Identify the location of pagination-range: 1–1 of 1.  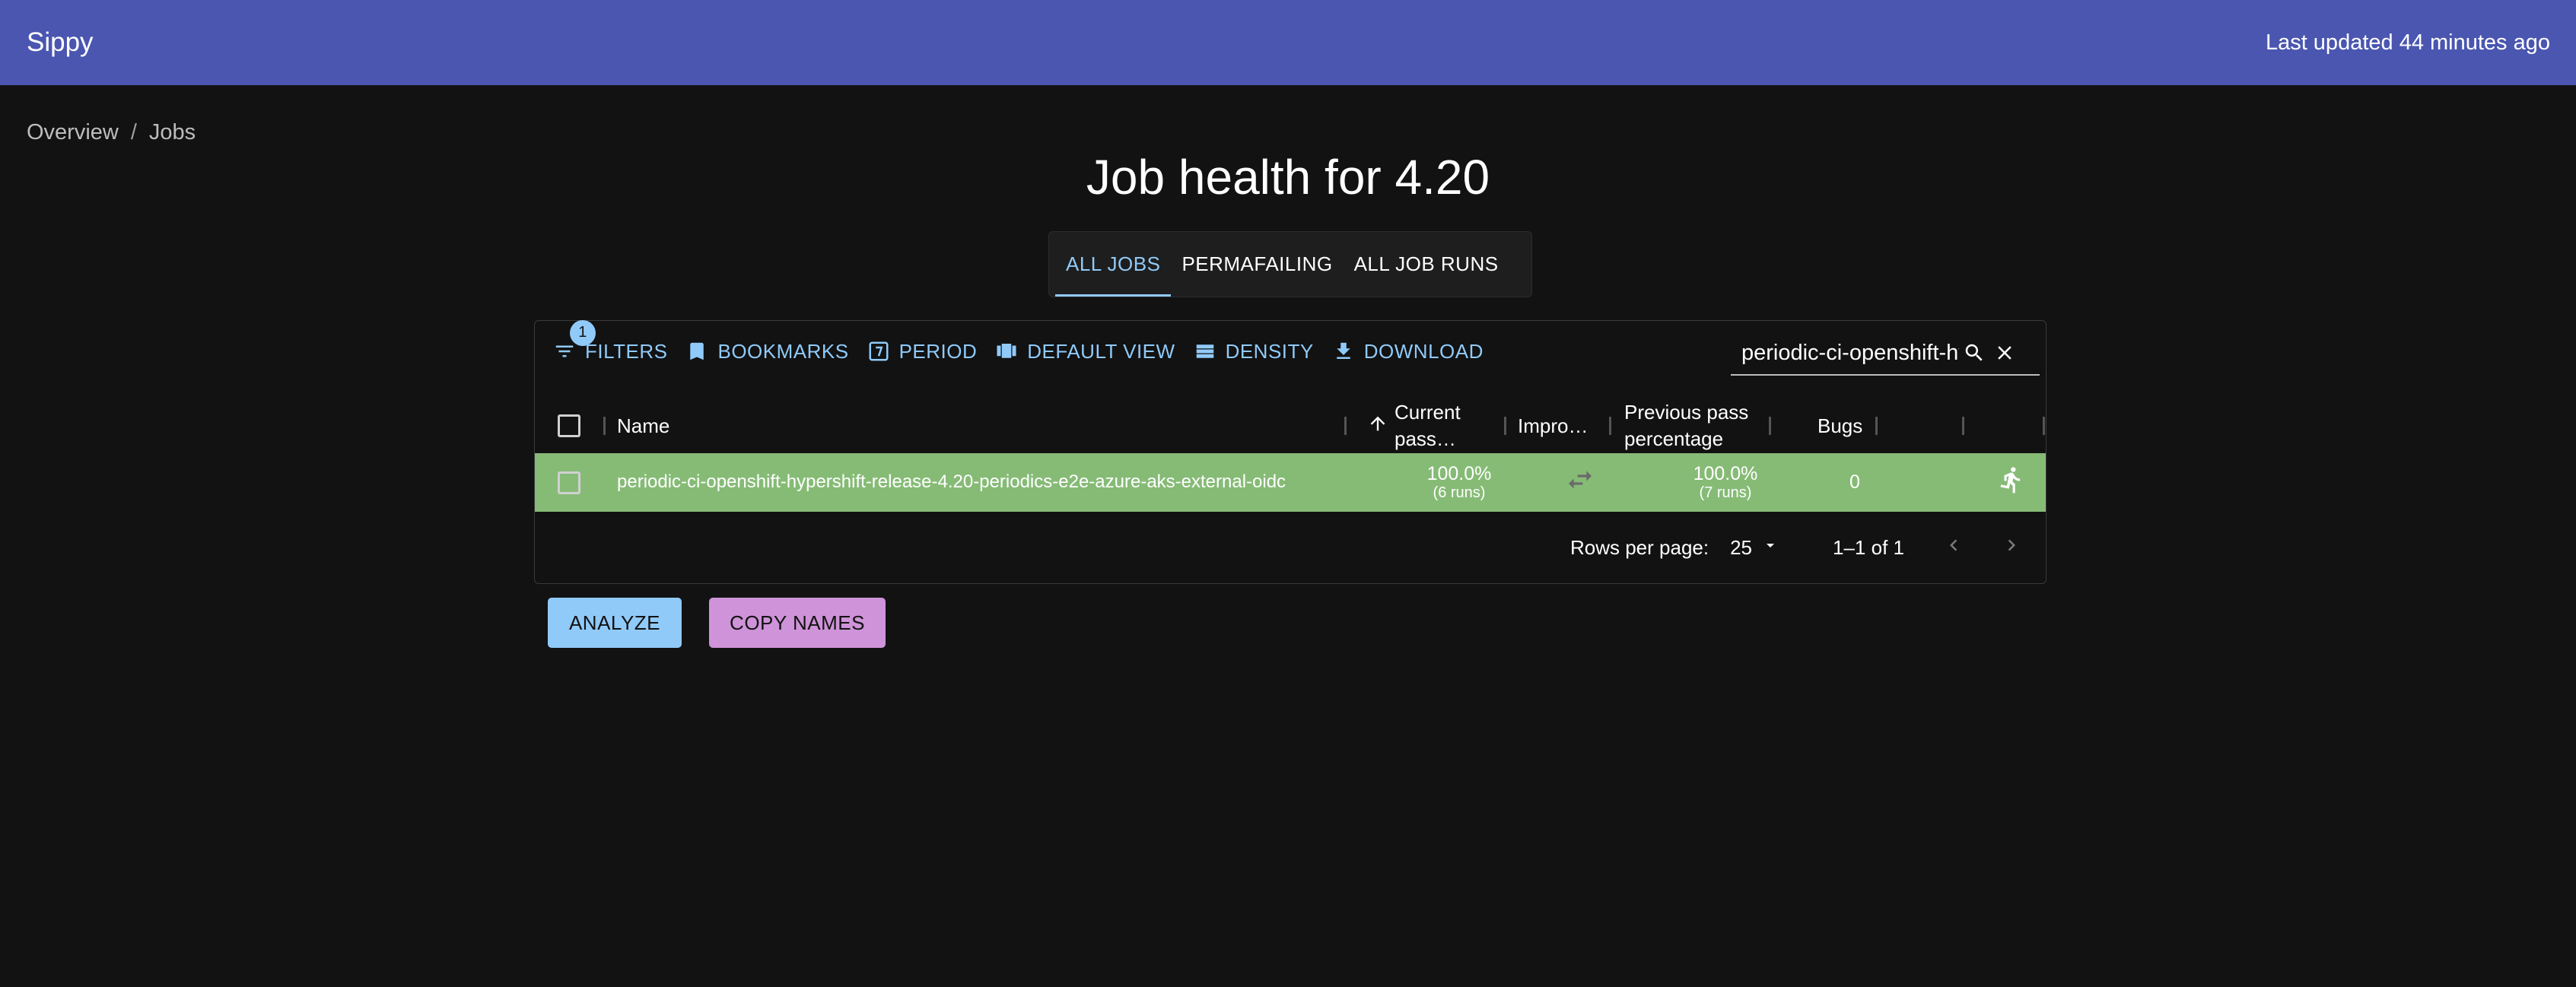
(1869, 547).